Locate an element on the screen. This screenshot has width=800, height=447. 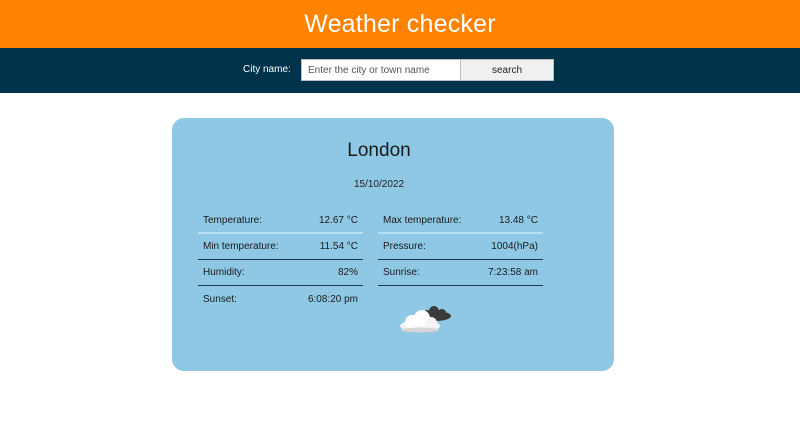
city-search-input is located at coordinates (381, 70).